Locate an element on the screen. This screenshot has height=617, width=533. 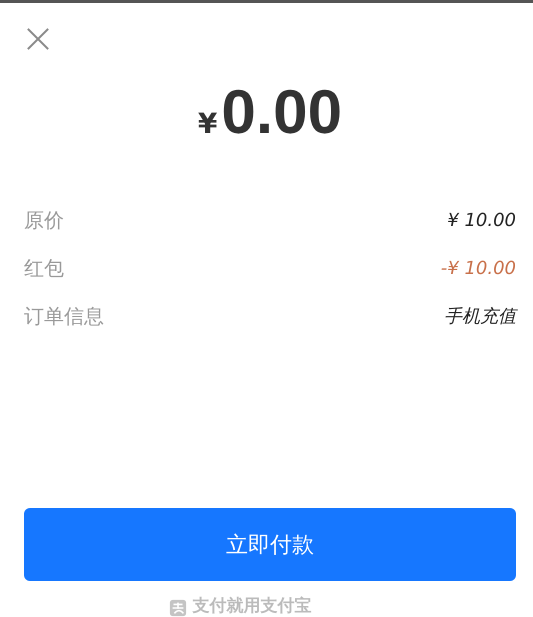
pay-button: 立即付款 is located at coordinates (270, 544).